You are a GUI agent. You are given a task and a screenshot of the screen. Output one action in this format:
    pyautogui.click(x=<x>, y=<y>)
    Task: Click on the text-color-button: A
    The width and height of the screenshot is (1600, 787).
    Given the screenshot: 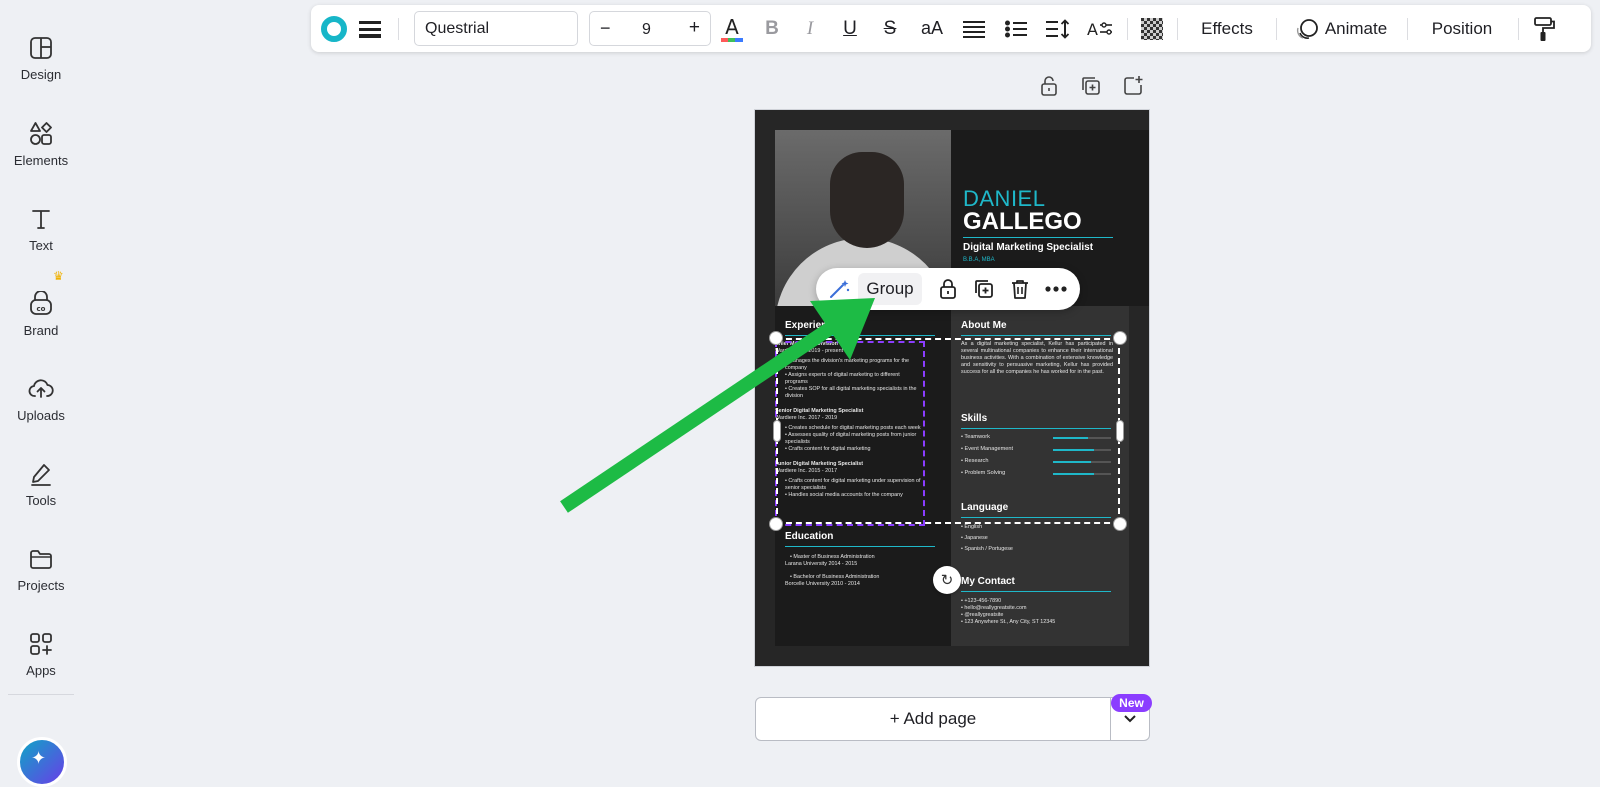 What is the action you would take?
    pyautogui.click(x=732, y=28)
    